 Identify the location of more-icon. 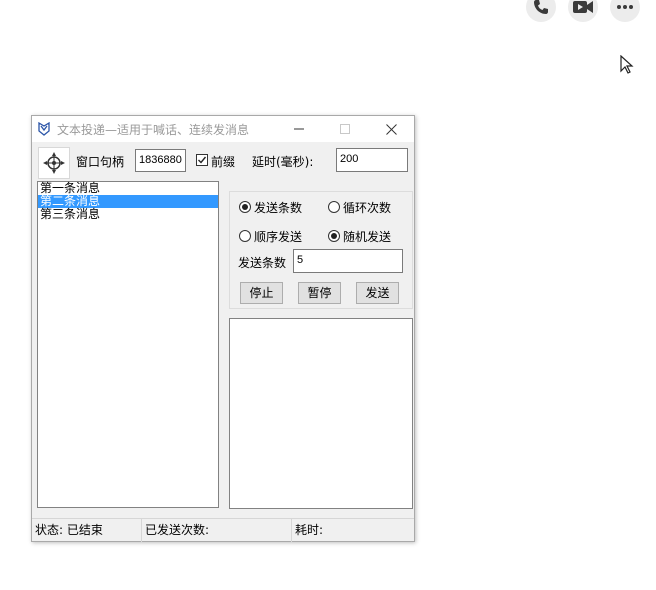
(625, 7).